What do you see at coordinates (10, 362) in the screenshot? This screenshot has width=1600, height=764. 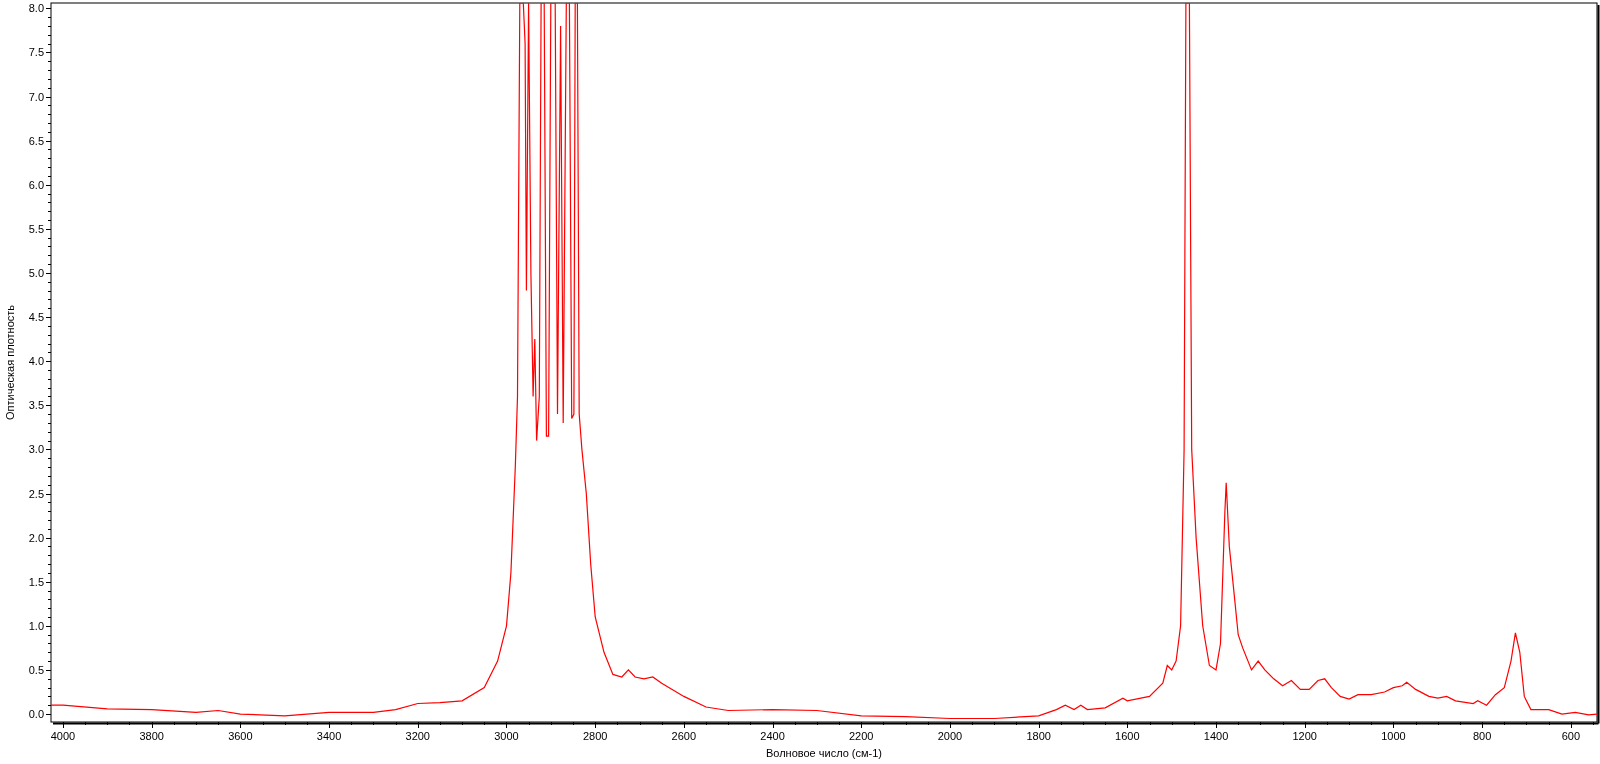 I see `y-axis-title: Оптическая плотность` at bounding box center [10, 362].